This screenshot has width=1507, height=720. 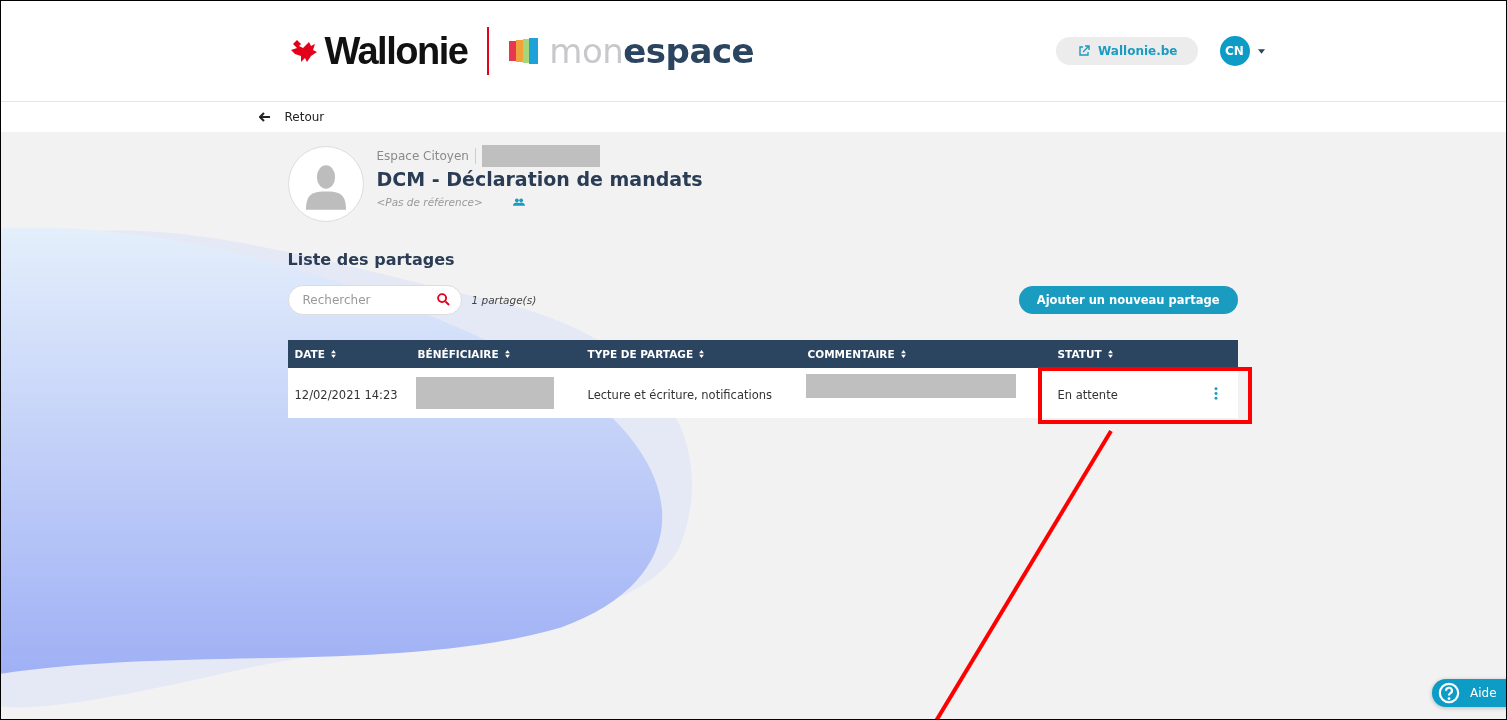 I want to click on person-silhouette-icon, so click(x=325, y=187).